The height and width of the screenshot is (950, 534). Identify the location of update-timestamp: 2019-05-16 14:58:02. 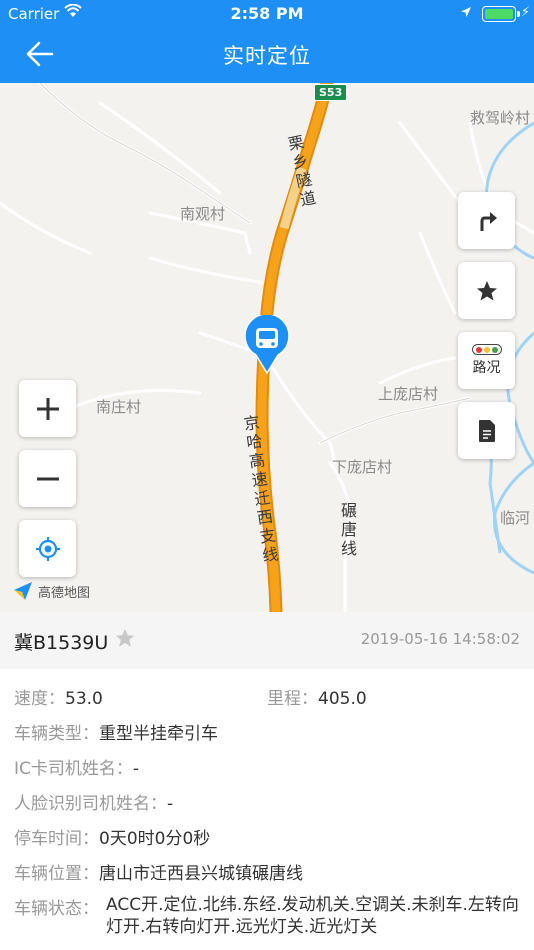
(440, 639).